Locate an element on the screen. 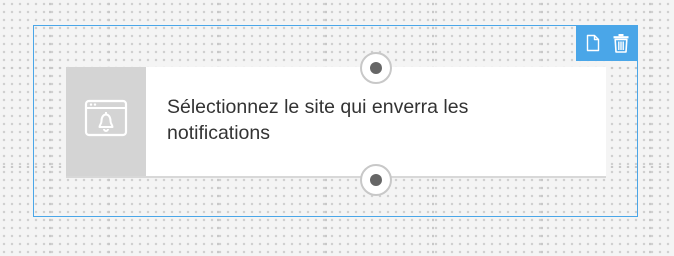 The height and width of the screenshot is (256, 674). output-connector is located at coordinates (376, 180).